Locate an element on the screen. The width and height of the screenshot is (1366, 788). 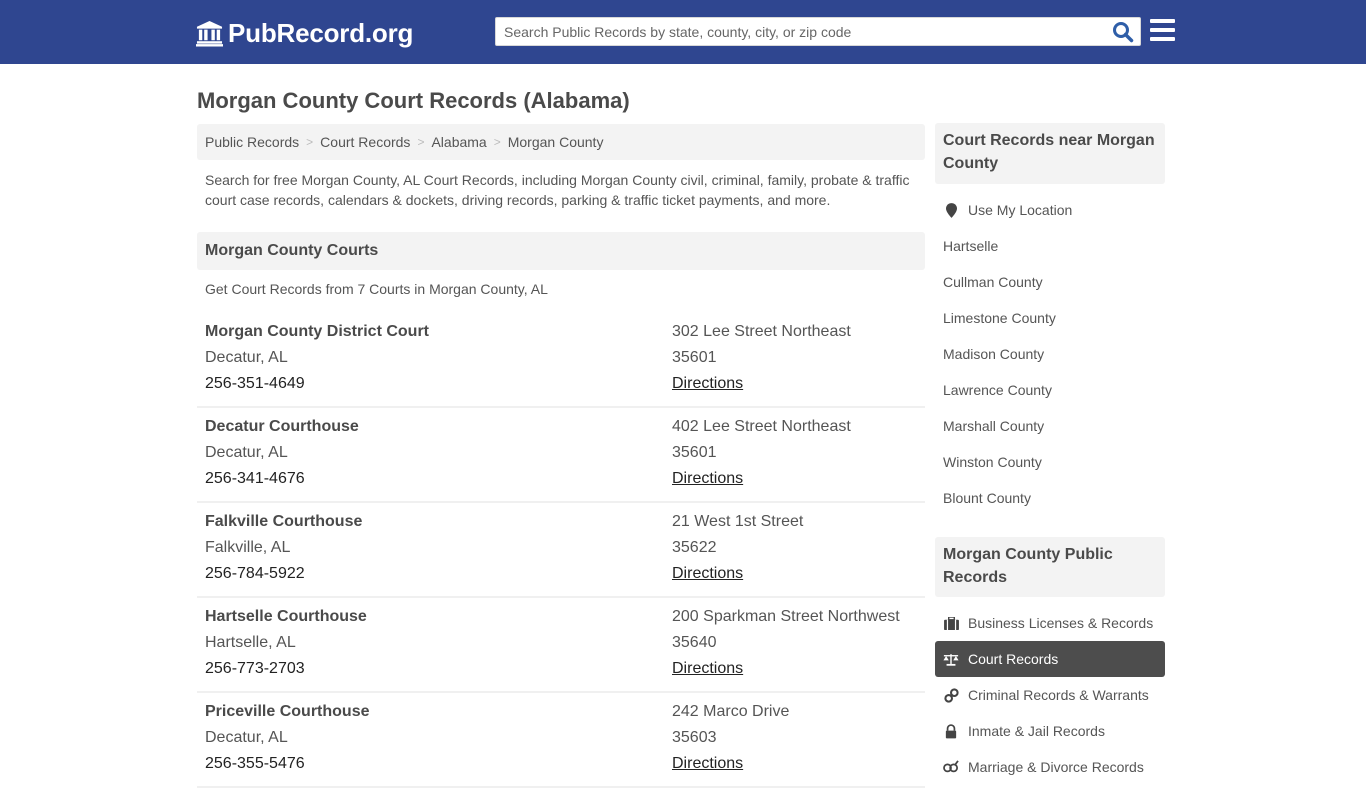
court-phone: 256-355-5476 is located at coordinates (287, 764).